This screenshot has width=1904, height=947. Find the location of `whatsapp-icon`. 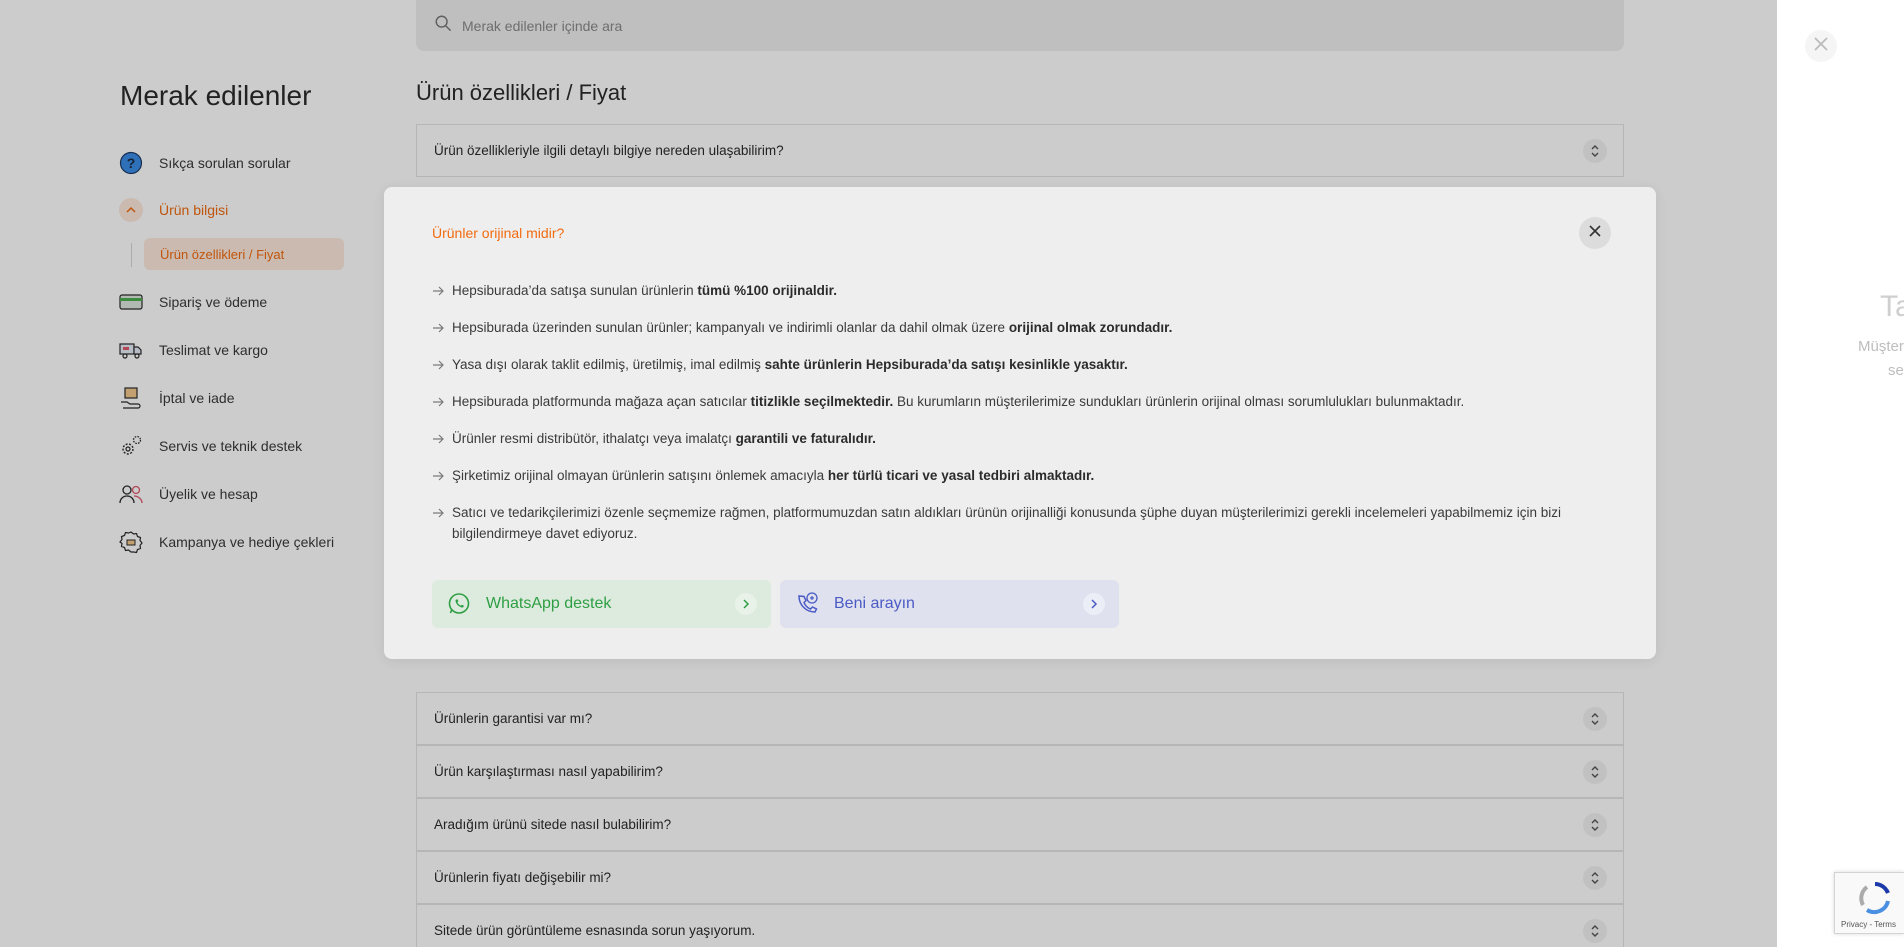

whatsapp-icon is located at coordinates (459, 604).